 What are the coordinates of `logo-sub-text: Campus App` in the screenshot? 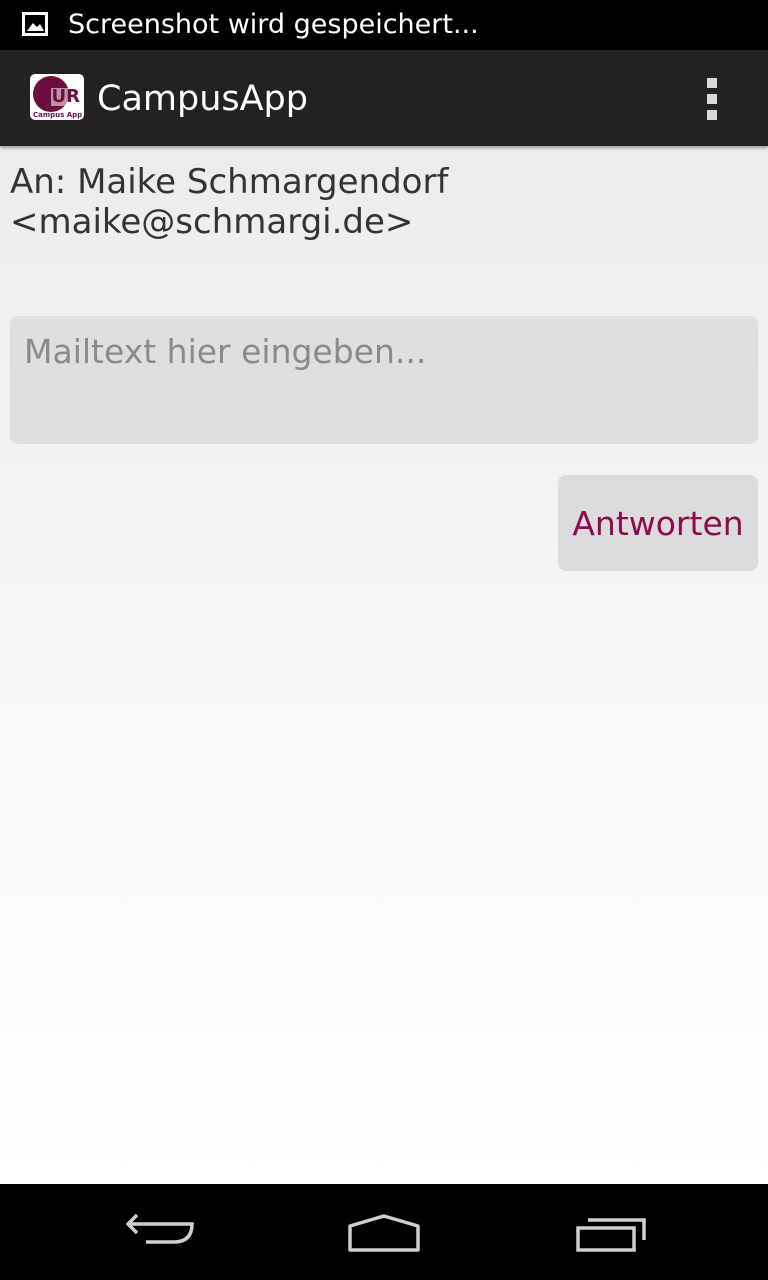 It's located at (58, 115).